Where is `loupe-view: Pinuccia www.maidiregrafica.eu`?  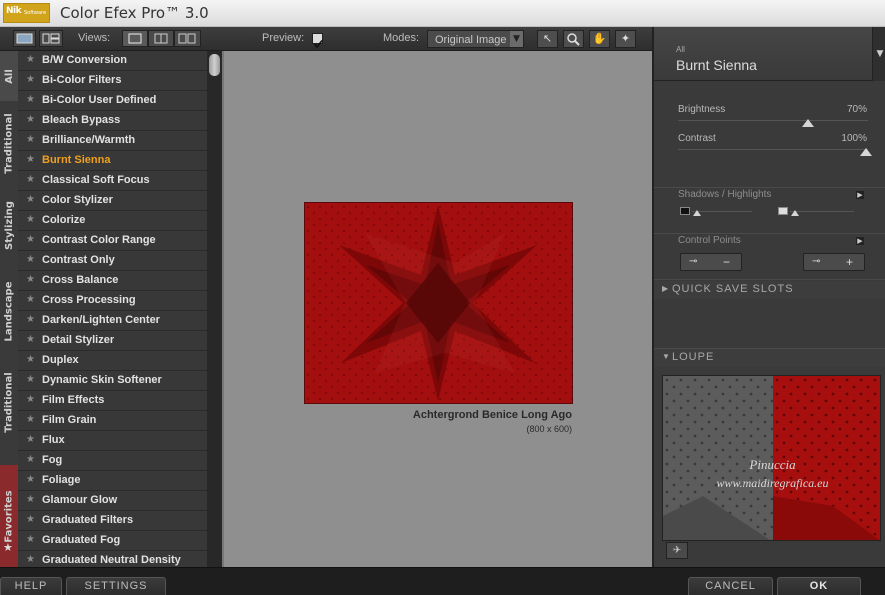 loupe-view: Pinuccia www.maidiregrafica.eu is located at coordinates (771, 458).